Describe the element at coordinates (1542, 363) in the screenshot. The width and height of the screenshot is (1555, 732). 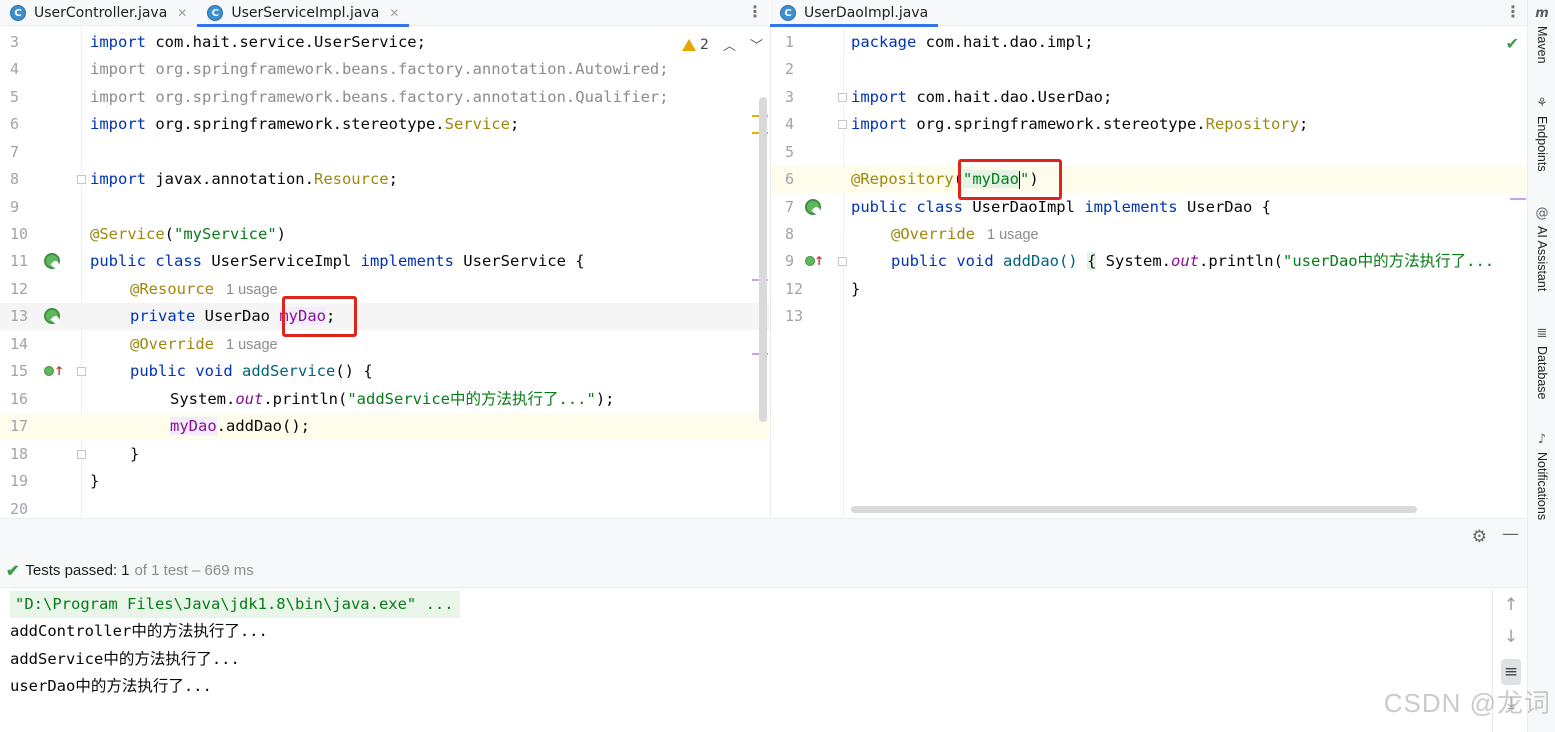
I see `database-tool-button: ≣ Database` at that location.